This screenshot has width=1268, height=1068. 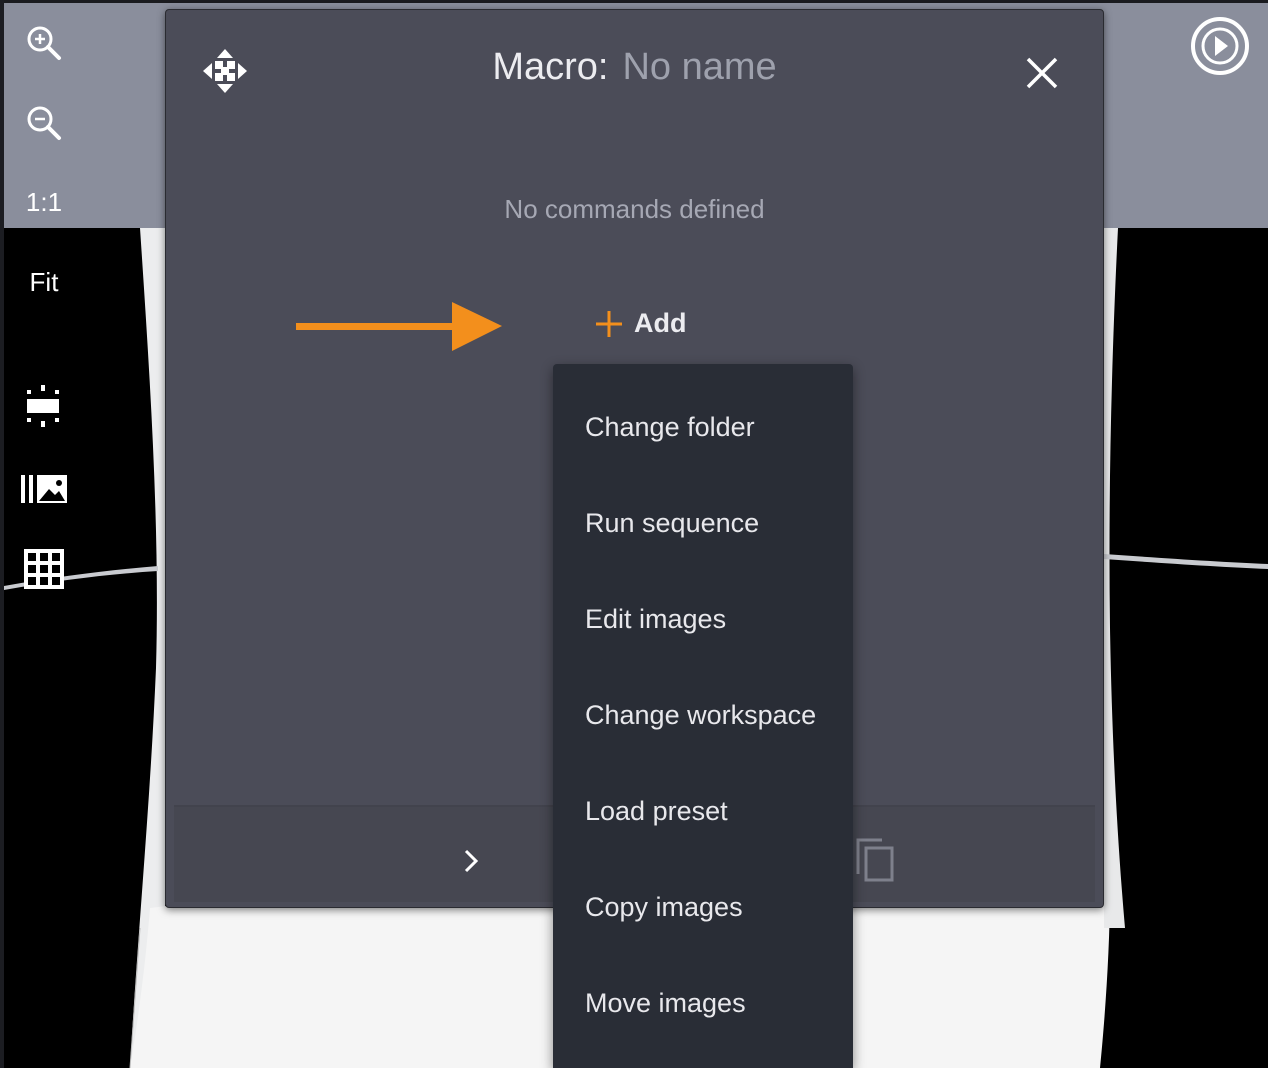 I want to click on arrow-annotation, so click(x=399, y=326).